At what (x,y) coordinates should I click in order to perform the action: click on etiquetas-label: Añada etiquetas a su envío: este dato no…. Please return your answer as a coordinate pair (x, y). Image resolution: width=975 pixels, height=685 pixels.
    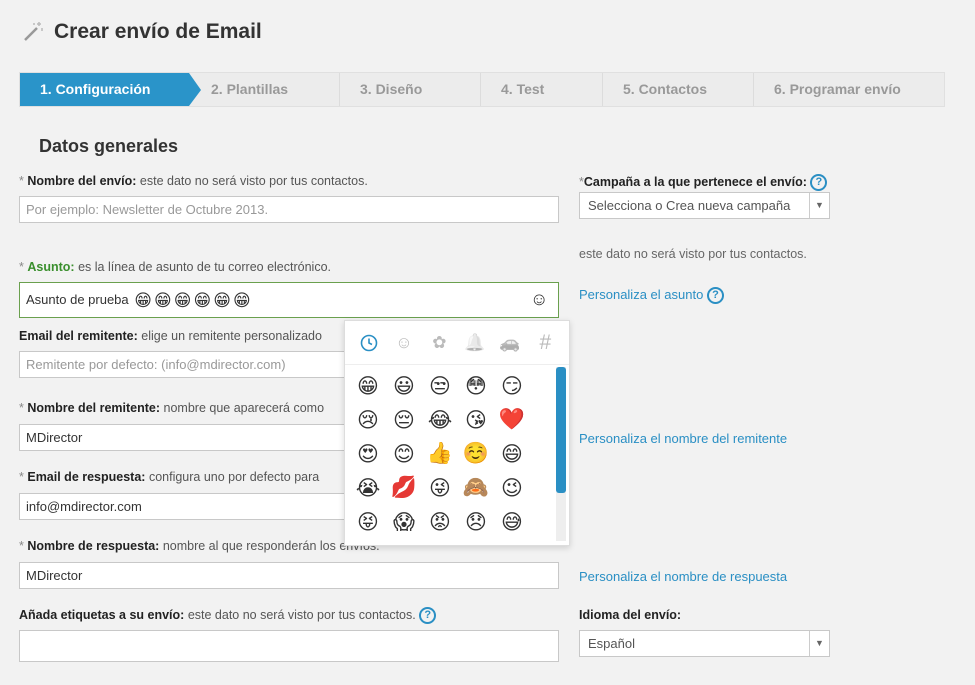
    Looking at the image, I should click on (228, 615).